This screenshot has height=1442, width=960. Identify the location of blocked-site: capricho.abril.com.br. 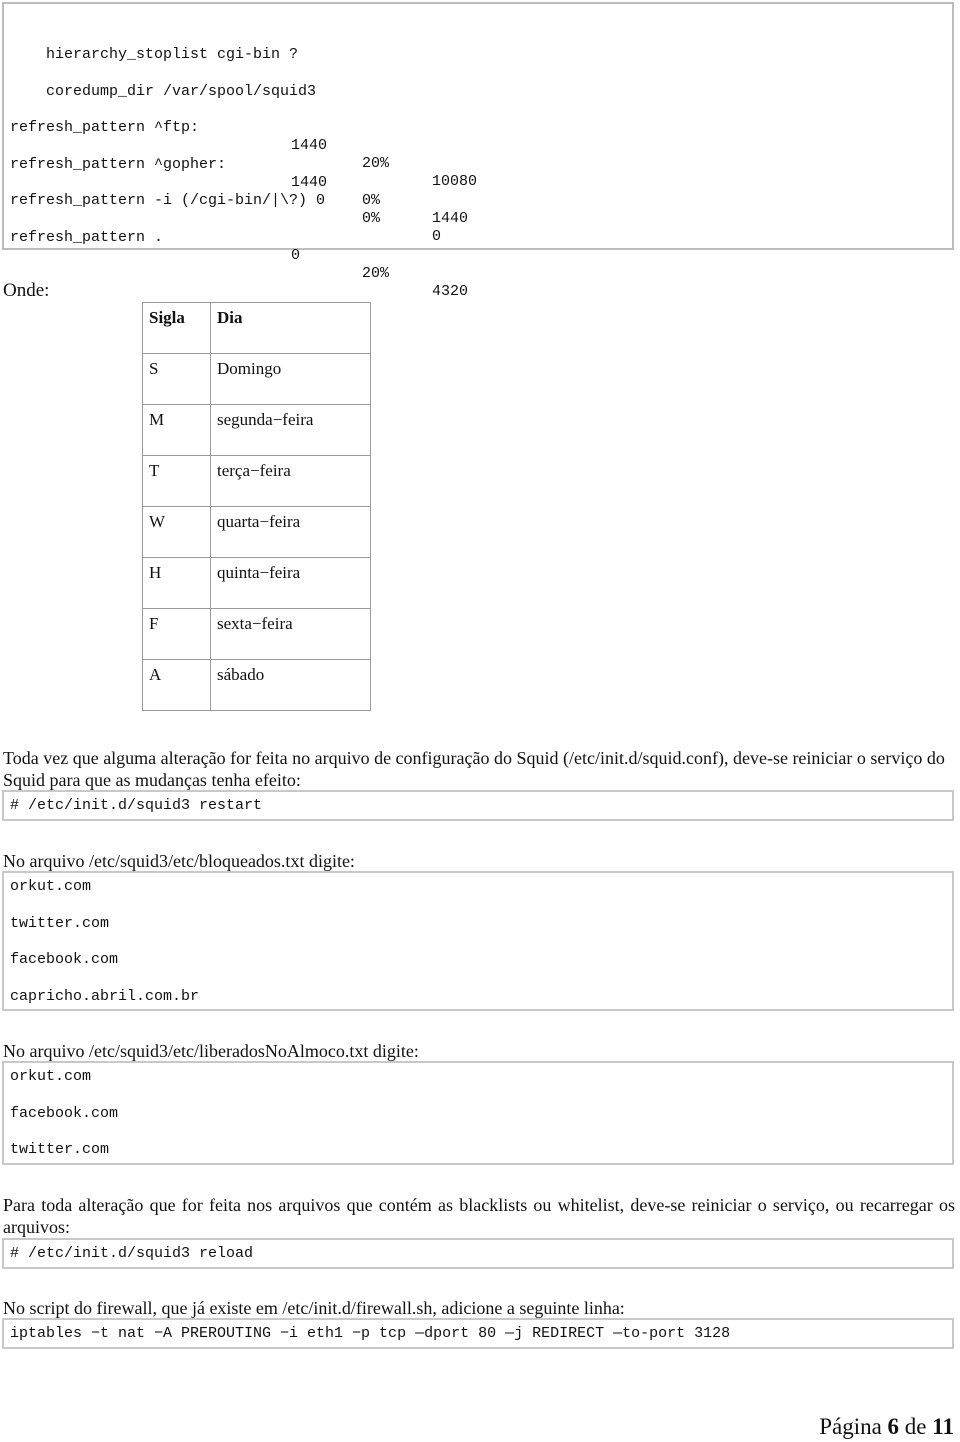
(105, 996).